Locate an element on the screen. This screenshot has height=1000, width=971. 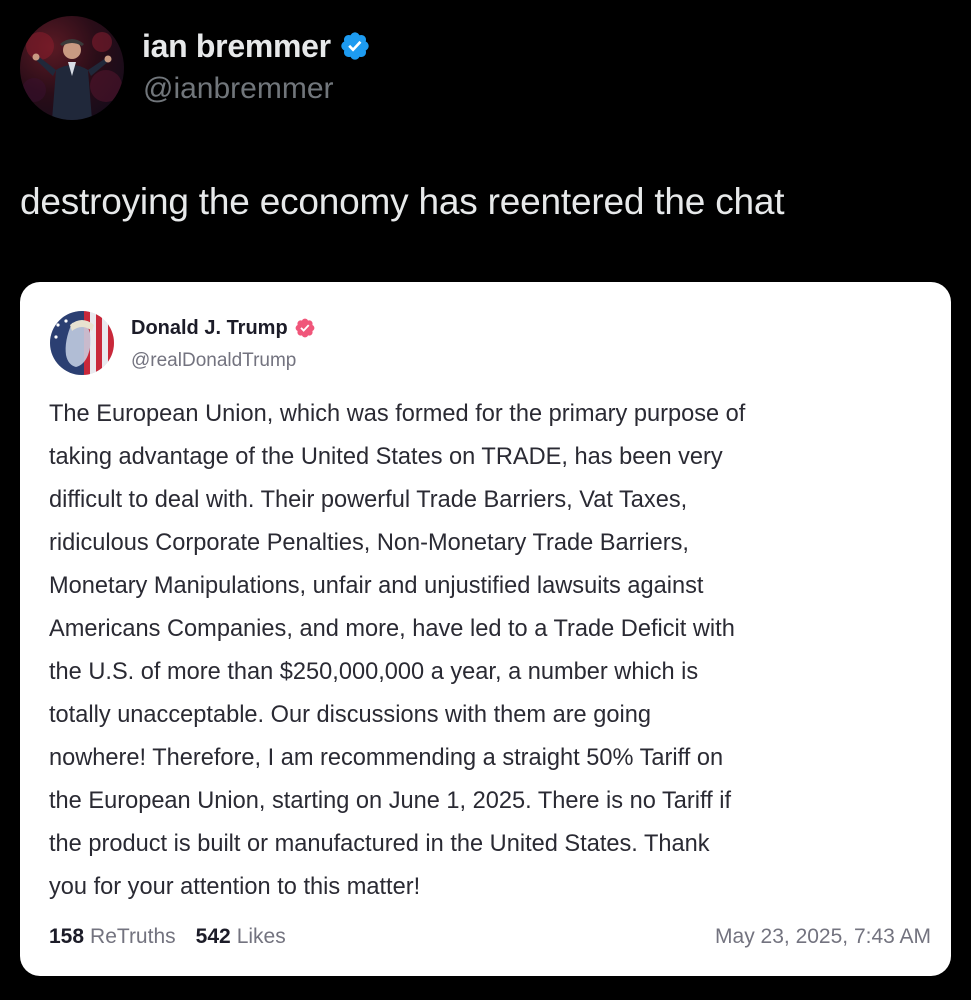
retruths-label: ReTruths is located at coordinates (133, 936).